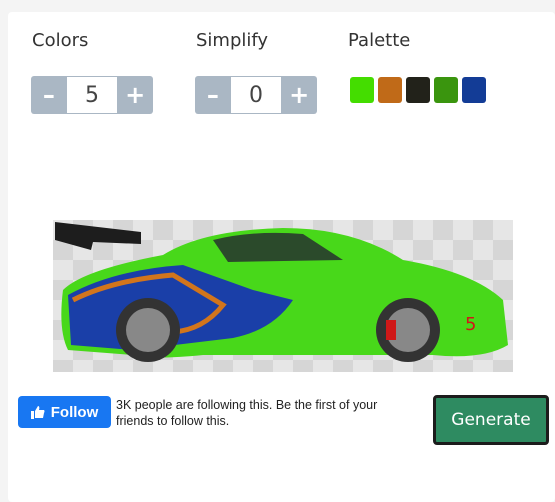  Describe the element at coordinates (379, 40) in the screenshot. I see `palette-label: Palette` at that location.